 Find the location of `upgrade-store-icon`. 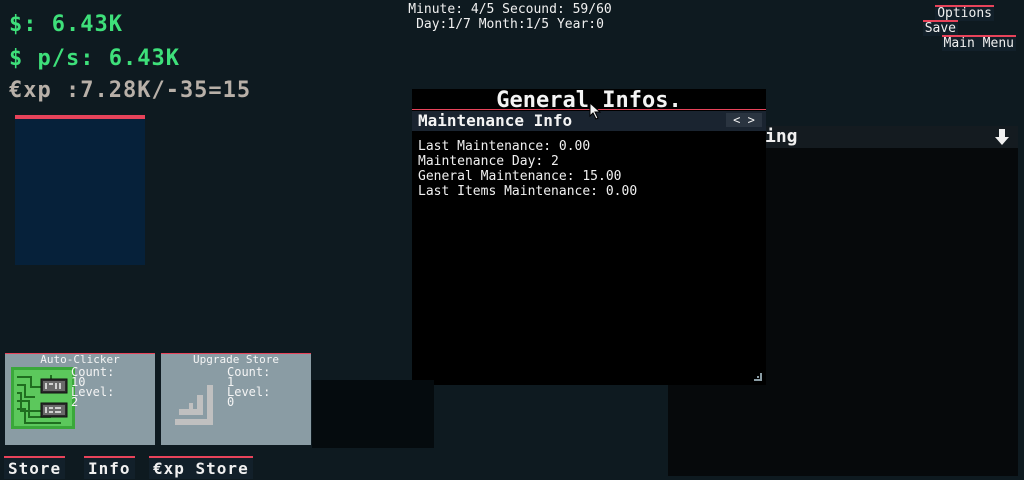

upgrade-store-icon is located at coordinates (194, 405).